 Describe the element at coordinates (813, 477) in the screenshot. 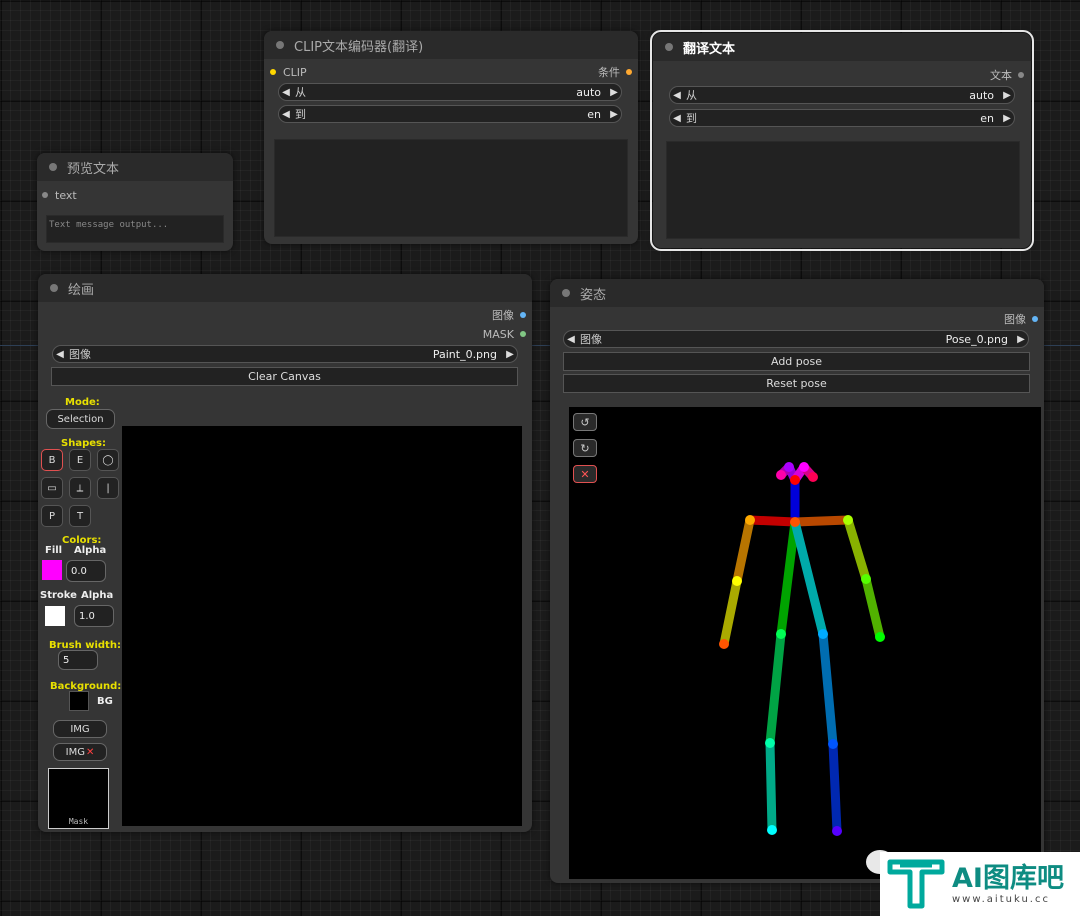

I see `joint-lear` at that location.